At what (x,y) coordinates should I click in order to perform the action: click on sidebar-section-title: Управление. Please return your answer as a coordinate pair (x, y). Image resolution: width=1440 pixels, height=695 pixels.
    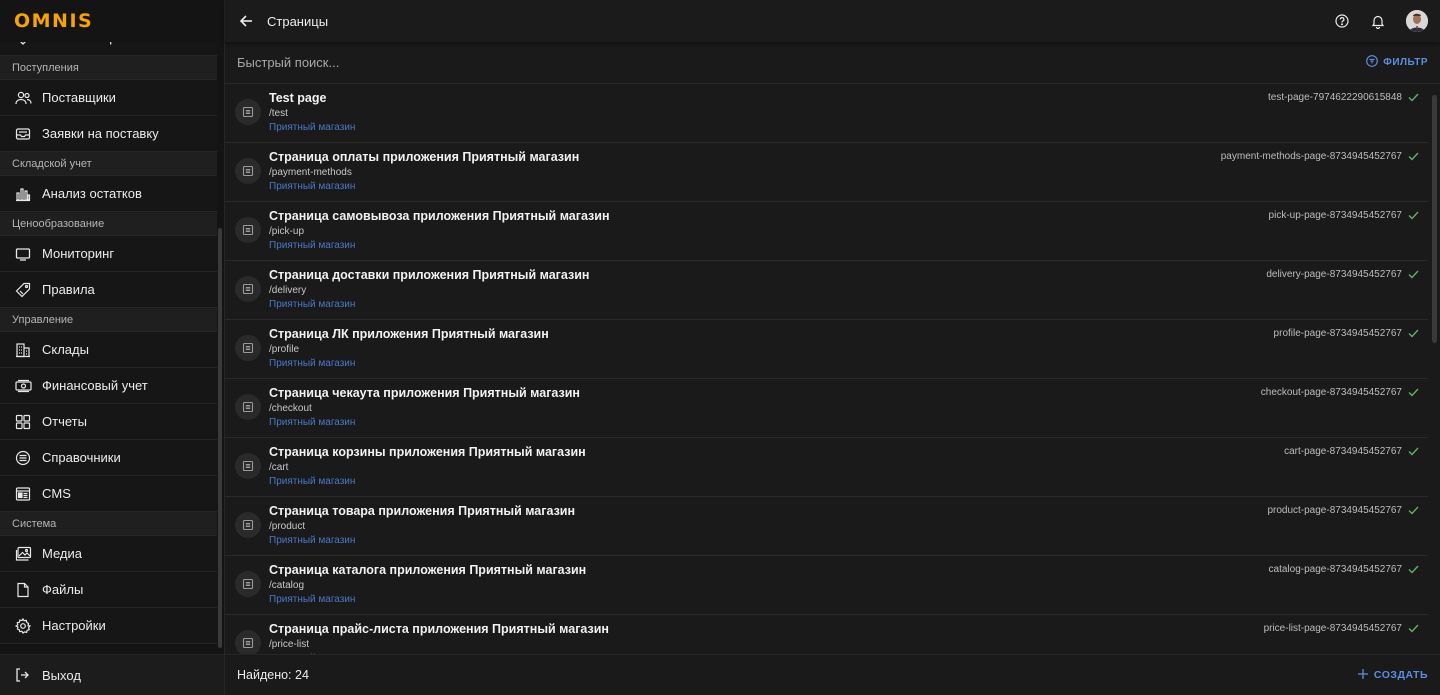
    Looking at the image, I should click on (108, 320).